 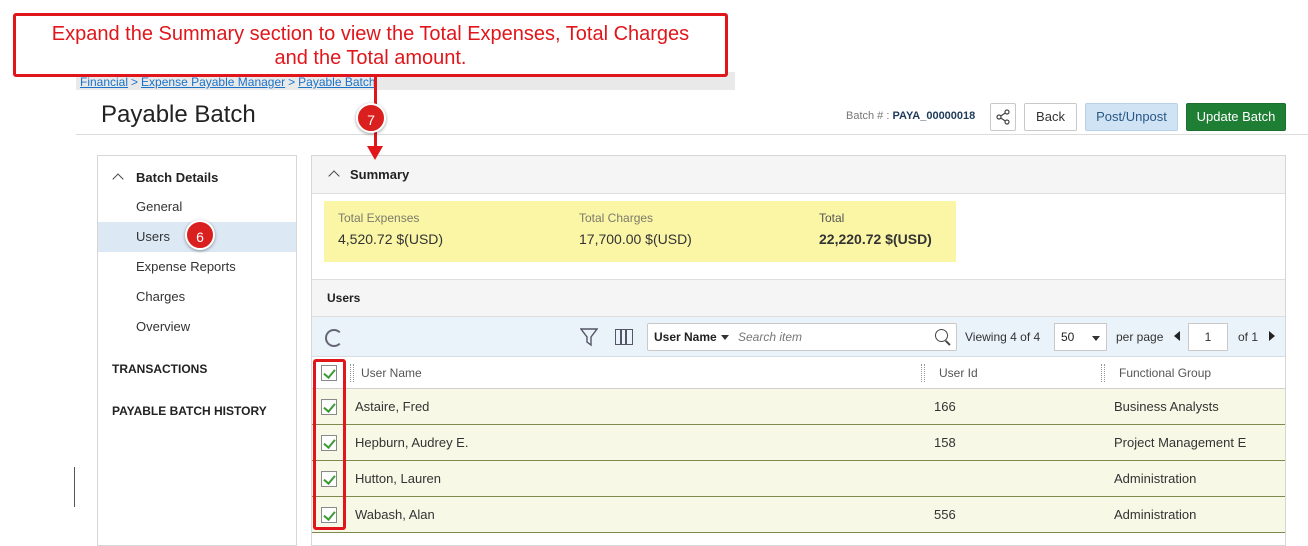 What do you see at coordinates (798, 373) in the screenshot?
I see `users-grid-header: User Name User Id Functional Group` at bounding box center [798, 373].